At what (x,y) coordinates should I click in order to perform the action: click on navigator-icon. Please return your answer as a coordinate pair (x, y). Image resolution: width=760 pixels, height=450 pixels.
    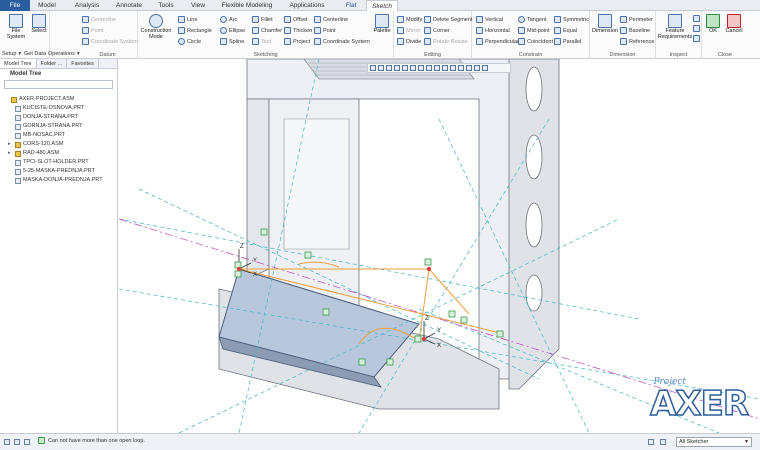
    Looking at the image, I should click on (17, 442).